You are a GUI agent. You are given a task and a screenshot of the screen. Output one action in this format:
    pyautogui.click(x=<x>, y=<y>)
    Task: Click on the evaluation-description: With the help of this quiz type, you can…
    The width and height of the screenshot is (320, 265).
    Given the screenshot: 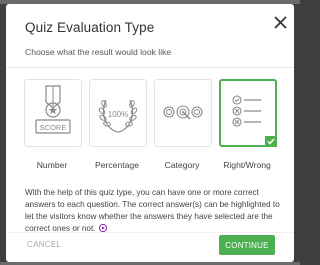 What is the action you would take?
    pyautogui.click(x=153, y=211)
    